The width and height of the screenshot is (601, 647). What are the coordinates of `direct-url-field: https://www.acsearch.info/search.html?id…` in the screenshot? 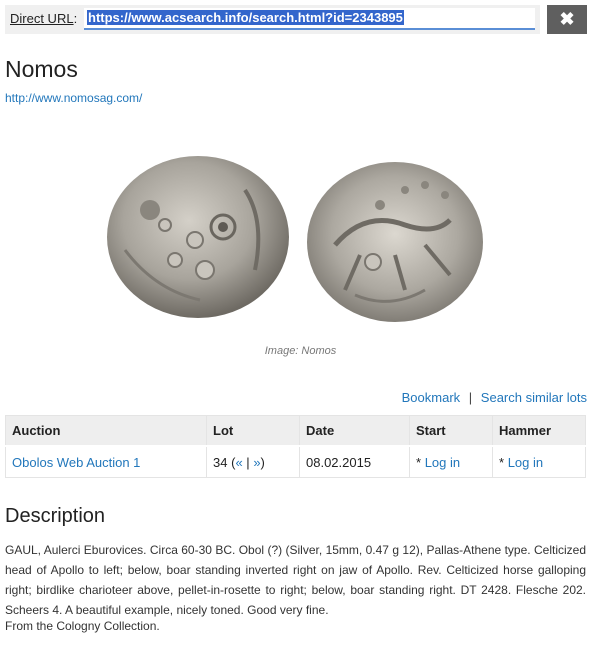 It's located at (309, 19).